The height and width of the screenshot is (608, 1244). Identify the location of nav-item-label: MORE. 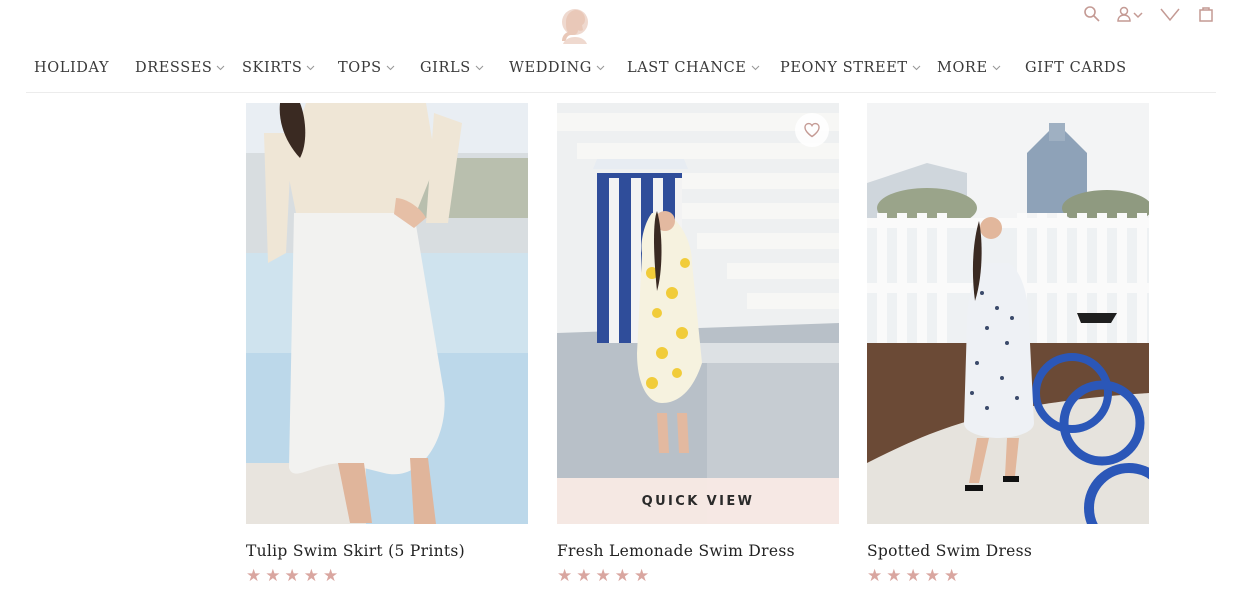
(962, 68).